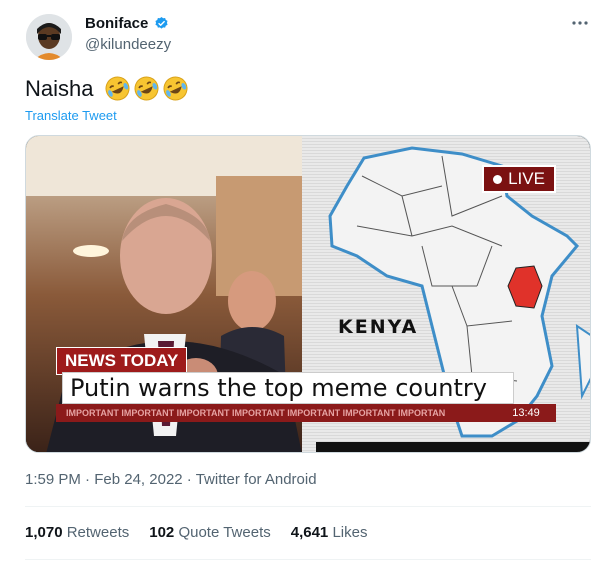 This screenshot has height=564, width=608. What do you see at coordinates (309, 532) in the screenshot?
I see `likes-count: 4,641` at bounding box center [309, 532].